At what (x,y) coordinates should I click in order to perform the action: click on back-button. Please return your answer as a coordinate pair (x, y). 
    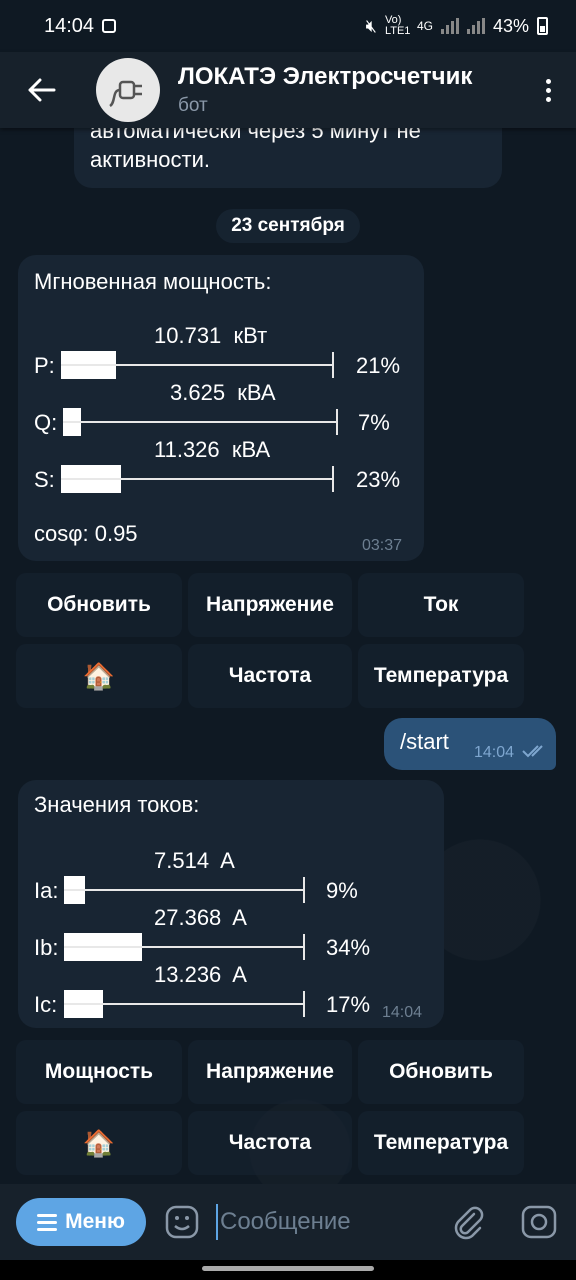
    Looking at the image, I should click on (42, 90).